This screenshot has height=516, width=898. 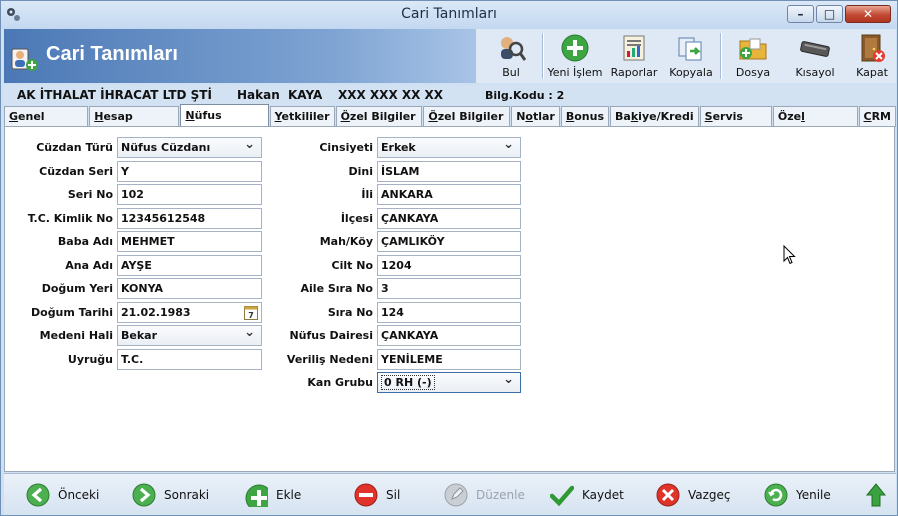 I want to click on contact-last-name: KAYA, so click(x=305, y=95).